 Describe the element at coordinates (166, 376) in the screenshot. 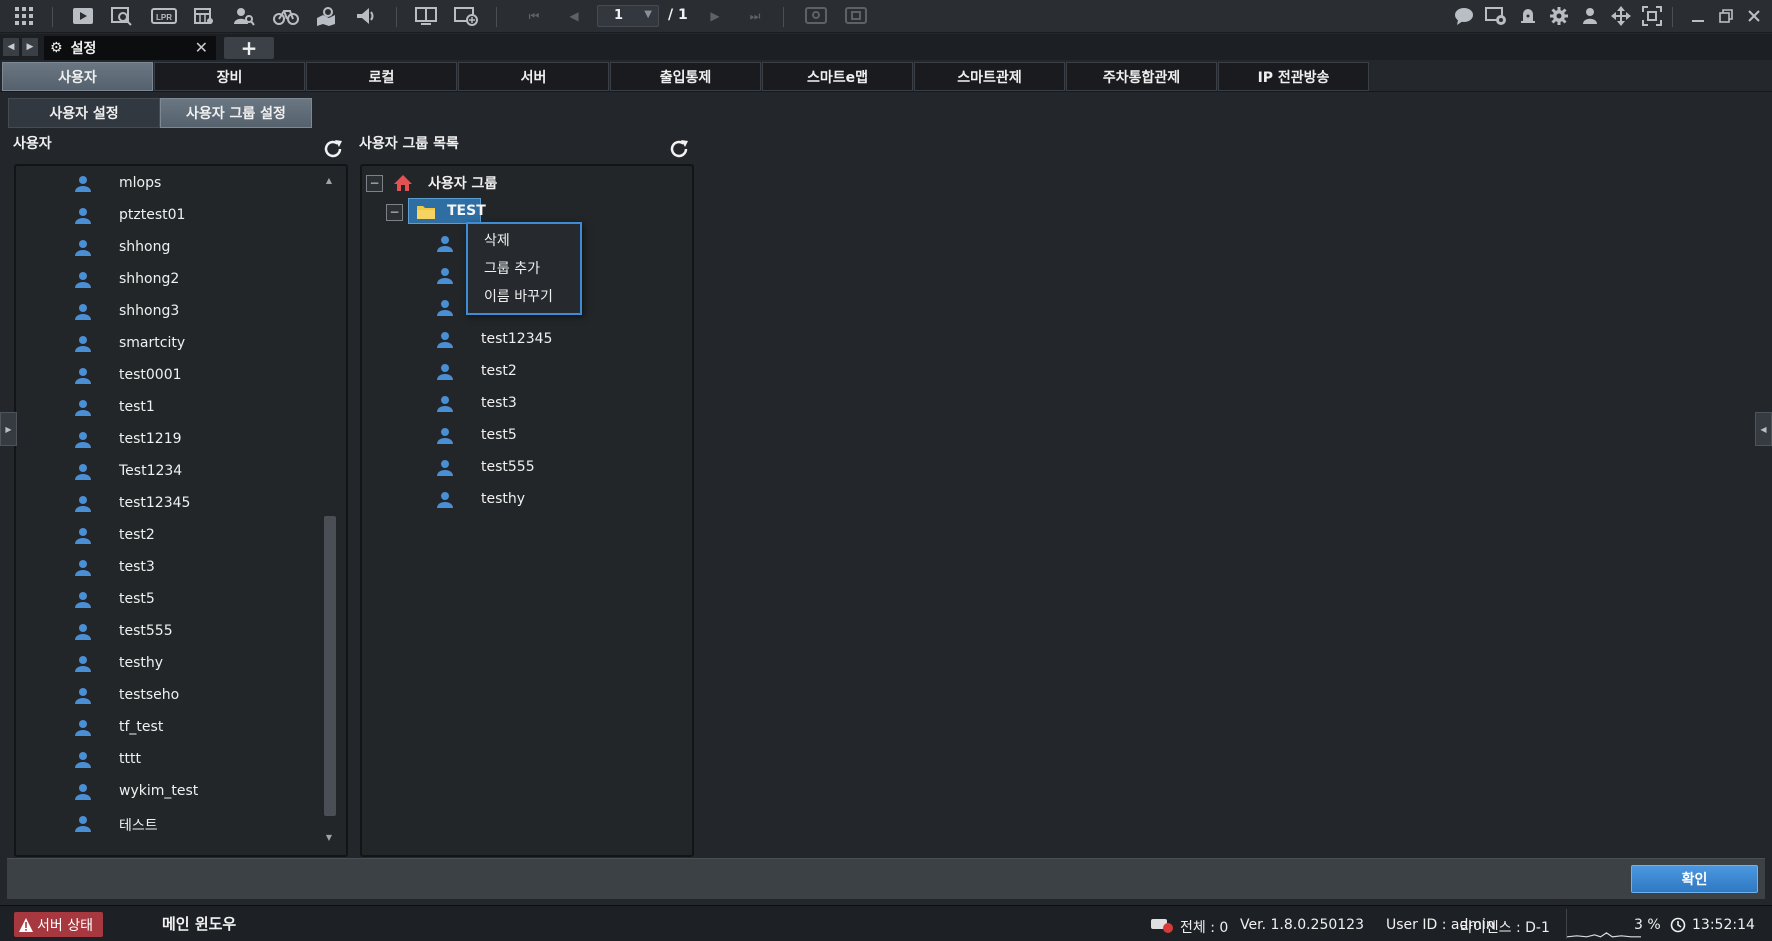

I see `user-list-item: test0001` at that location.